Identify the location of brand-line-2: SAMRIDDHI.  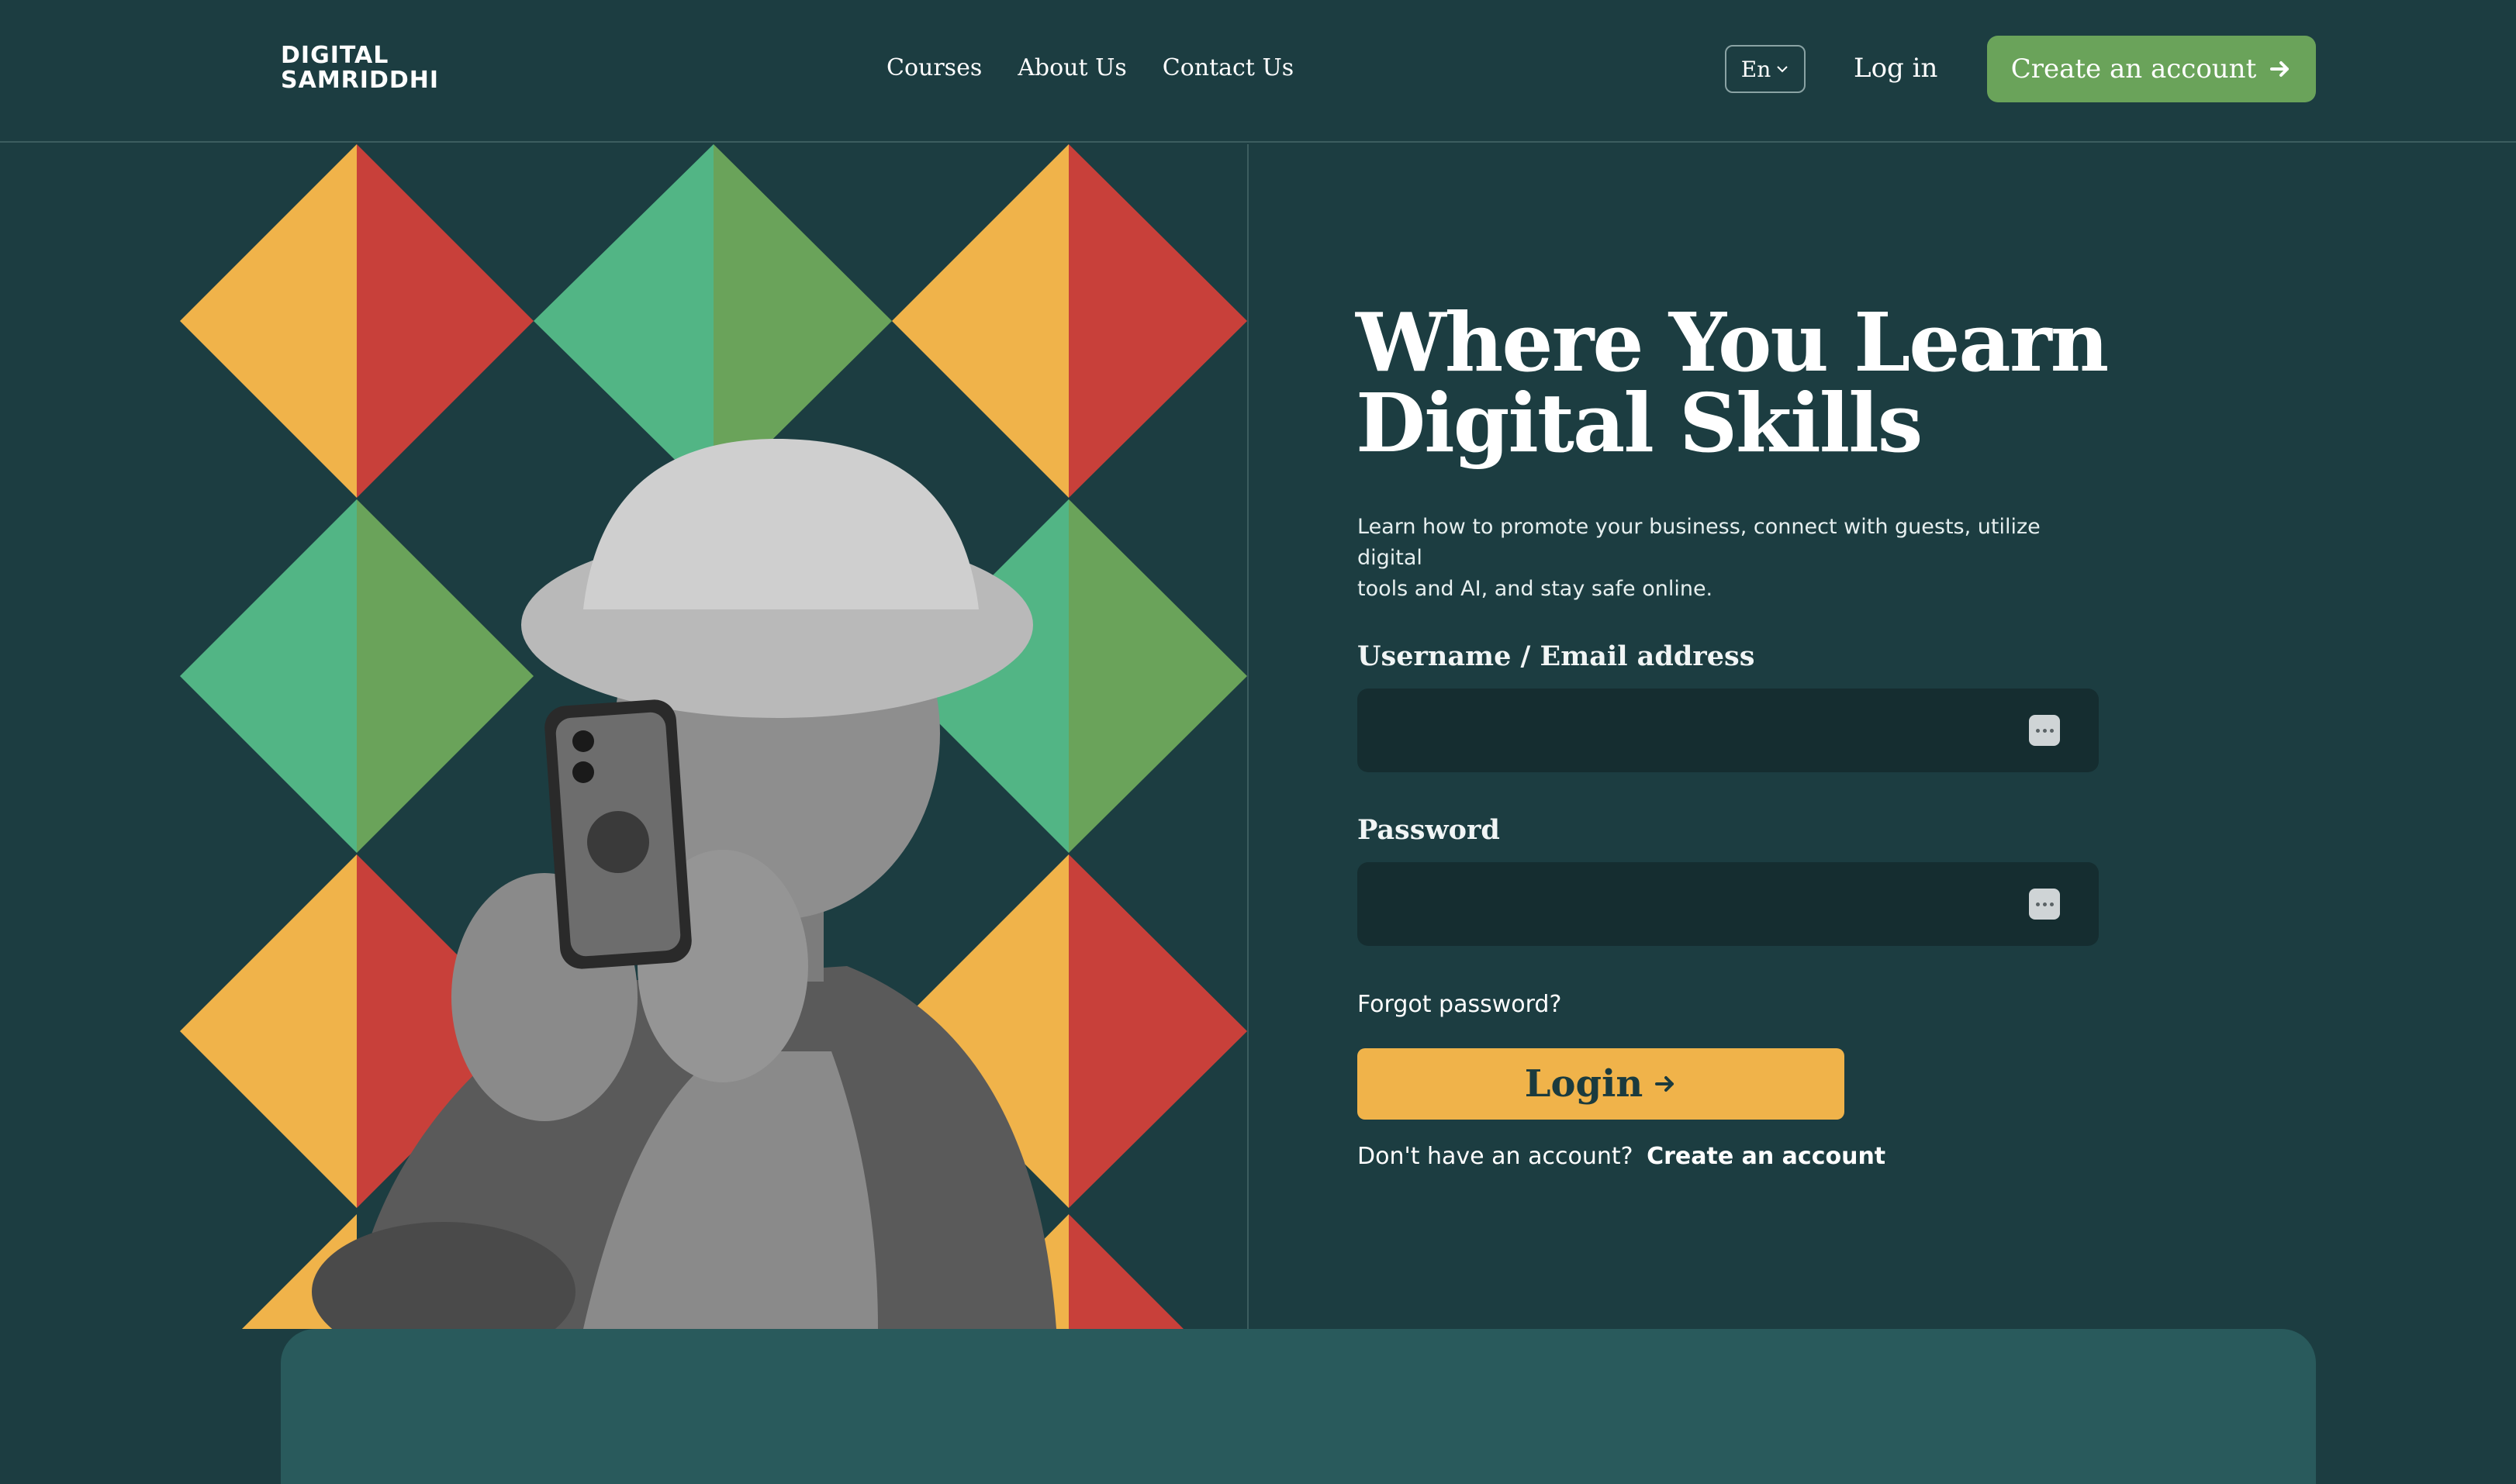
(360, 81).